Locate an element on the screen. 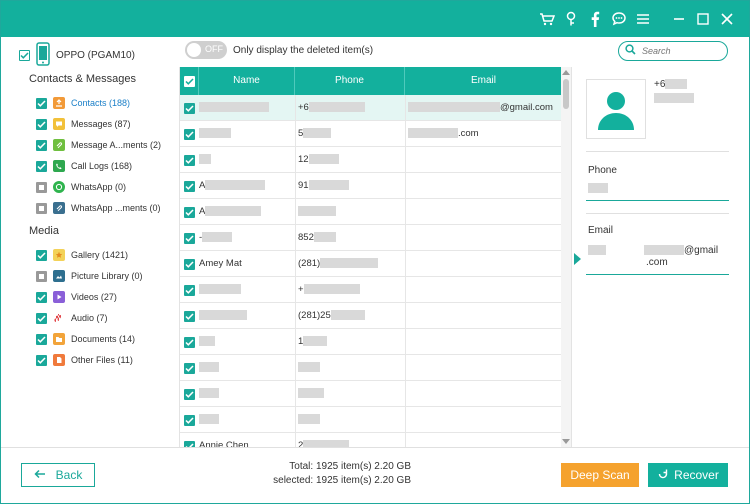 This screenshot has height=504, width=750. table-scrollbar is located at coordinates (566, 257).